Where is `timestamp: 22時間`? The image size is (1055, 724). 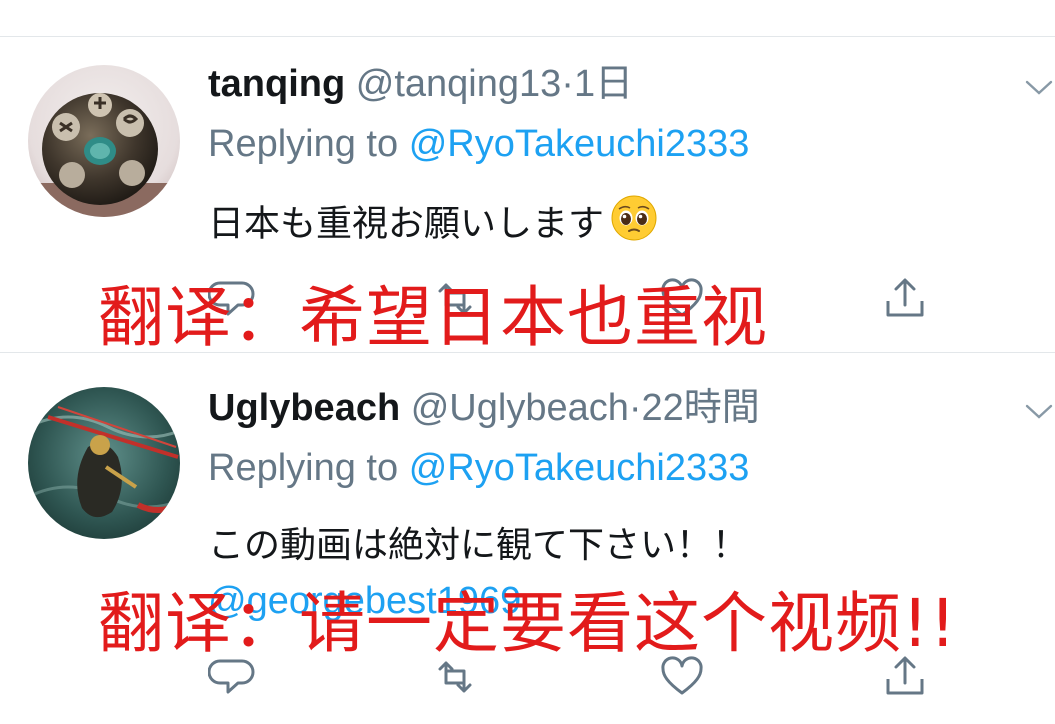 timestamp: 22時間 is located at coordinates (701, 408).